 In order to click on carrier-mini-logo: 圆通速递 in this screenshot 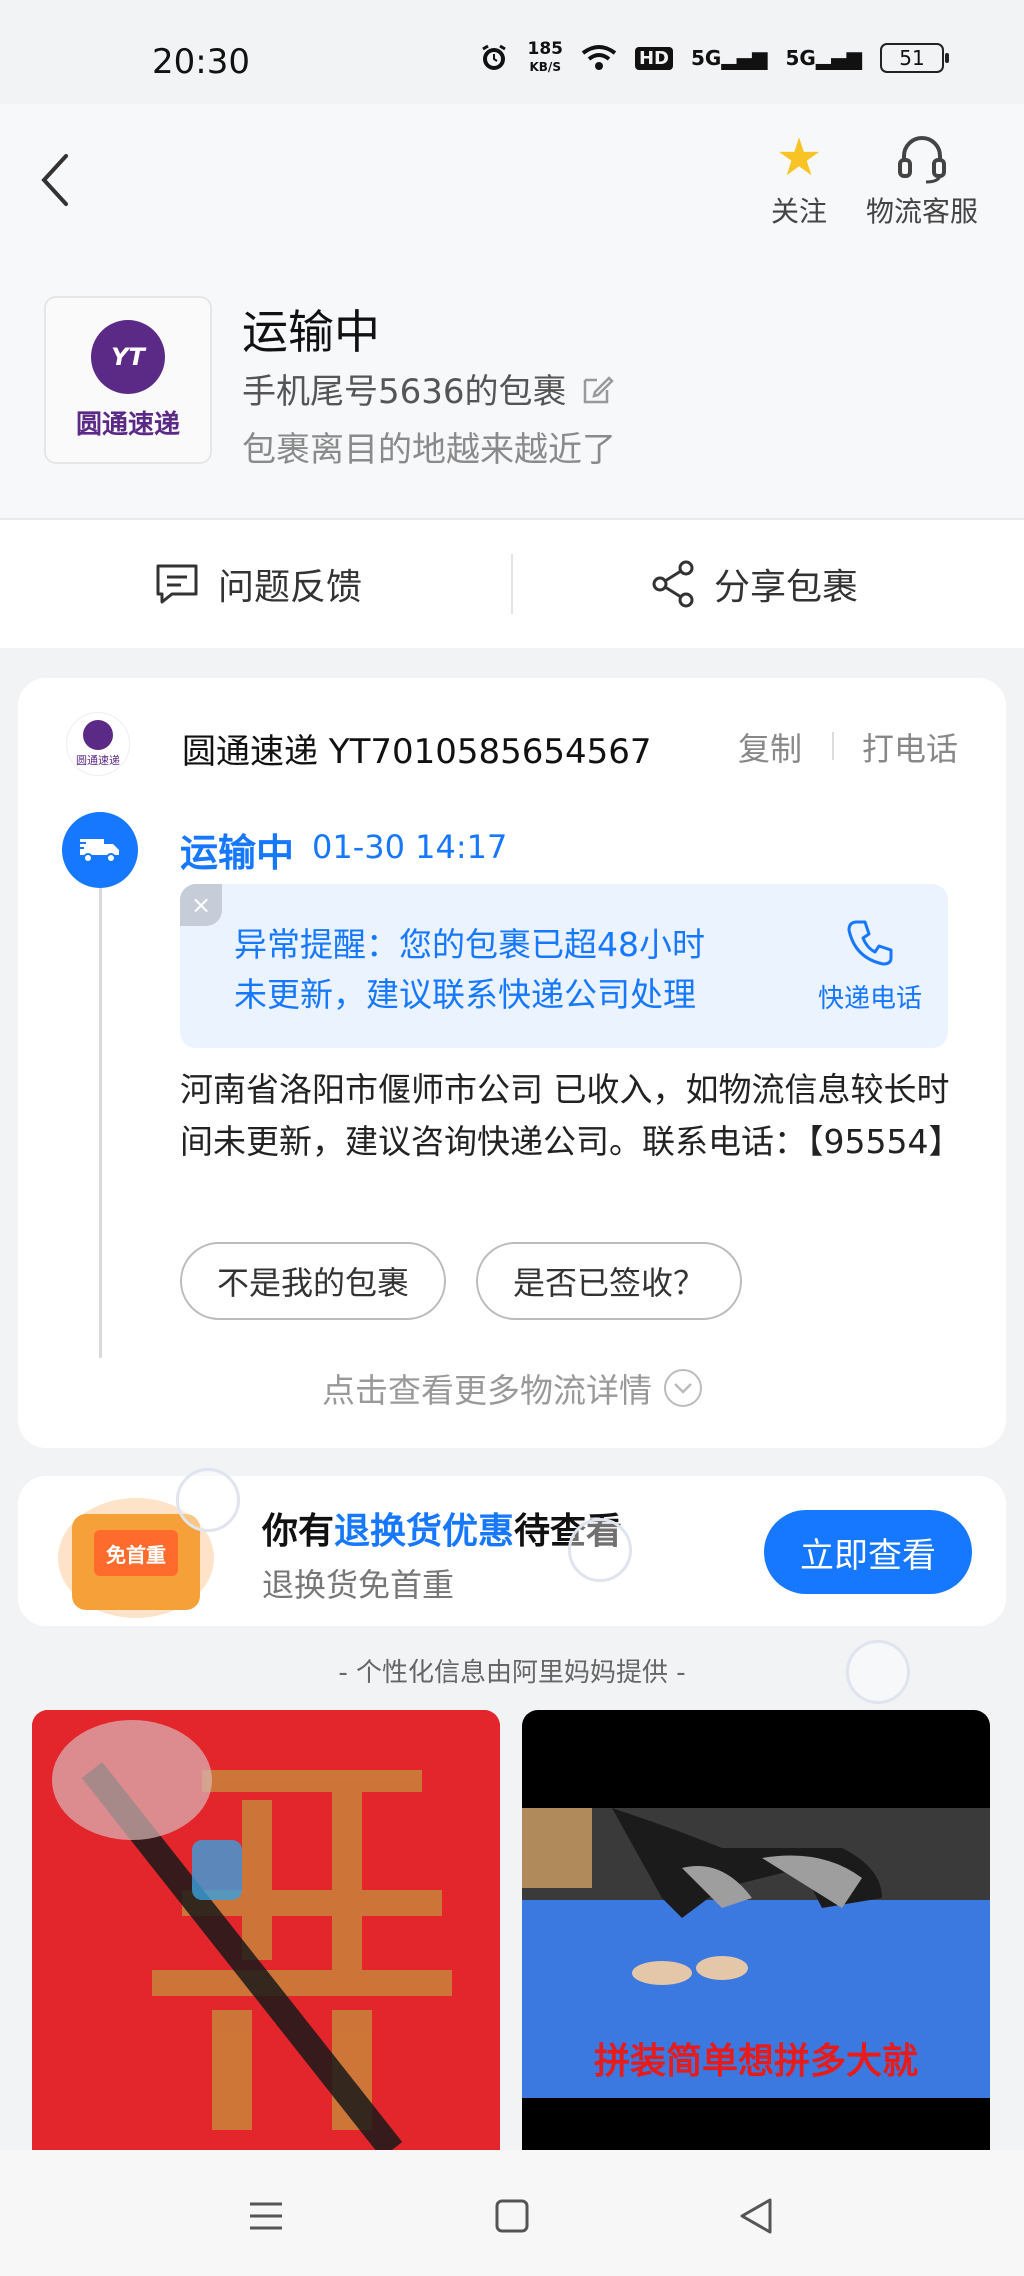, I will do `click(98, 744)`.